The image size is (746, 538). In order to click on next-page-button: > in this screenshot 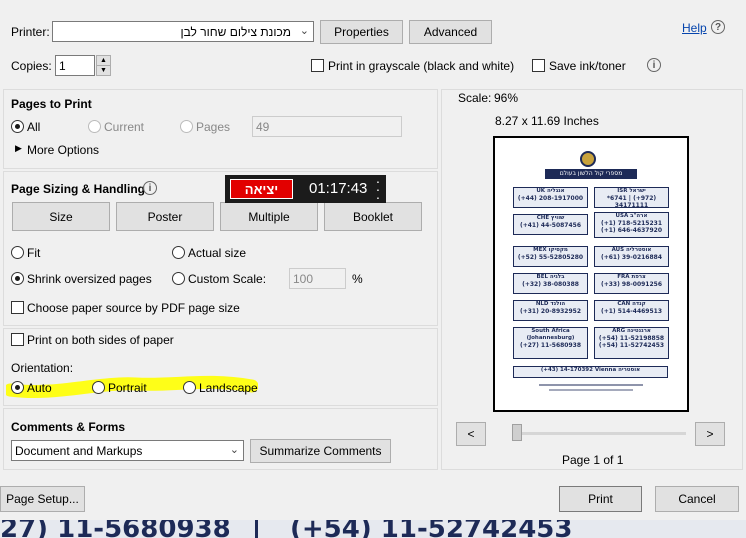, I will do `click(710, 434)`.